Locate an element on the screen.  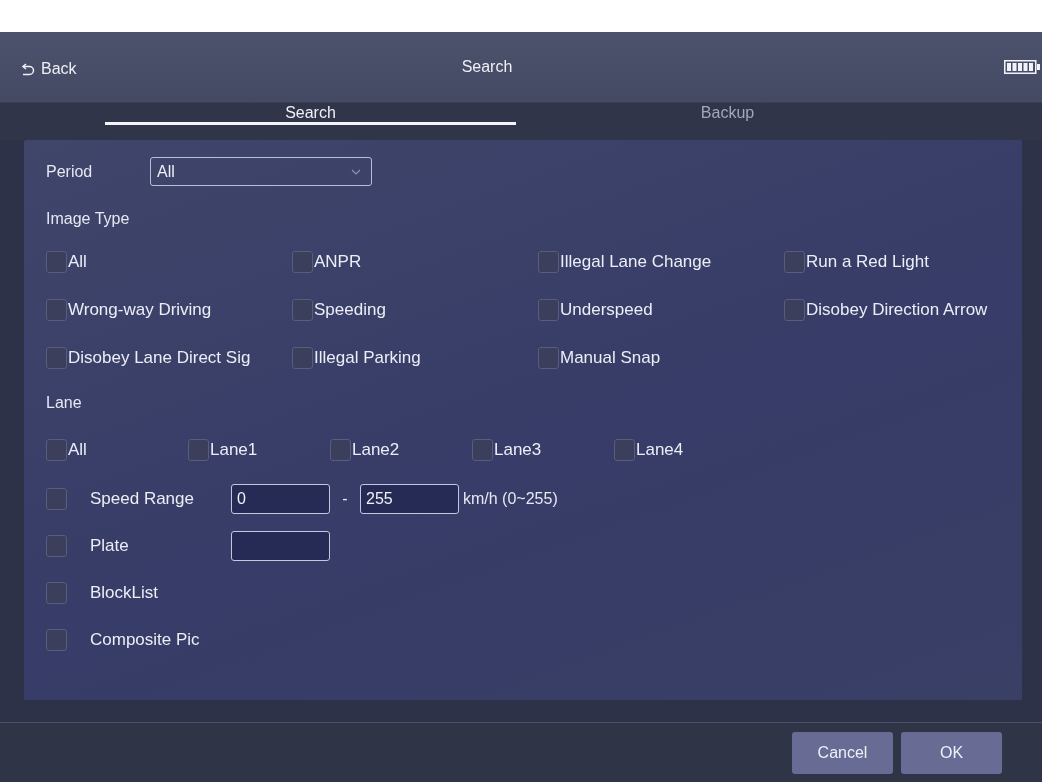
checkbox-label: Lane3 is located at coordinates (518, 450).